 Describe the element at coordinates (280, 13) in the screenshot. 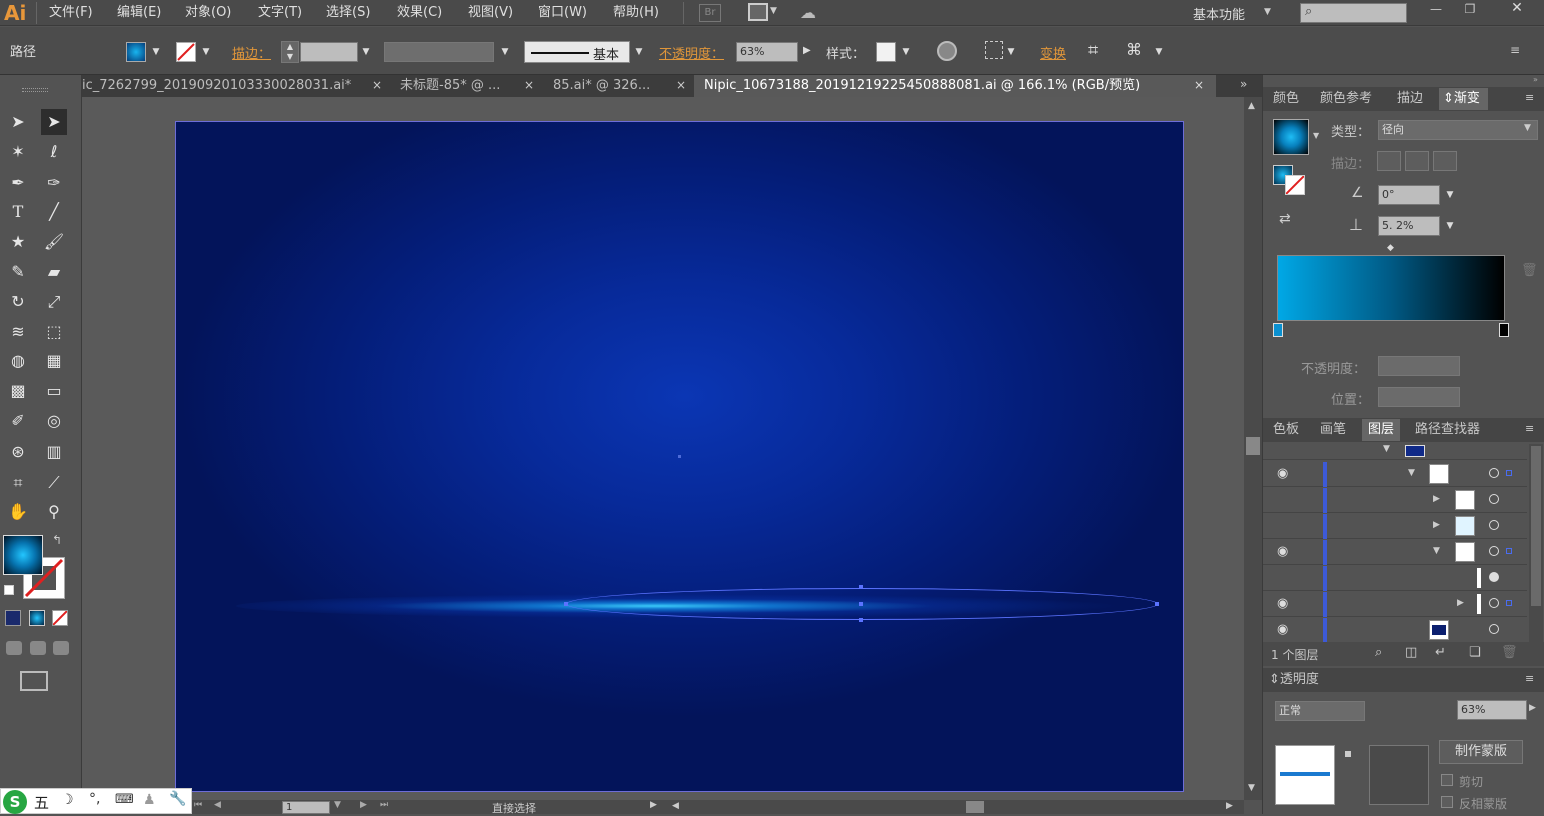

I see `menu-type: 文字(T)` at that location.